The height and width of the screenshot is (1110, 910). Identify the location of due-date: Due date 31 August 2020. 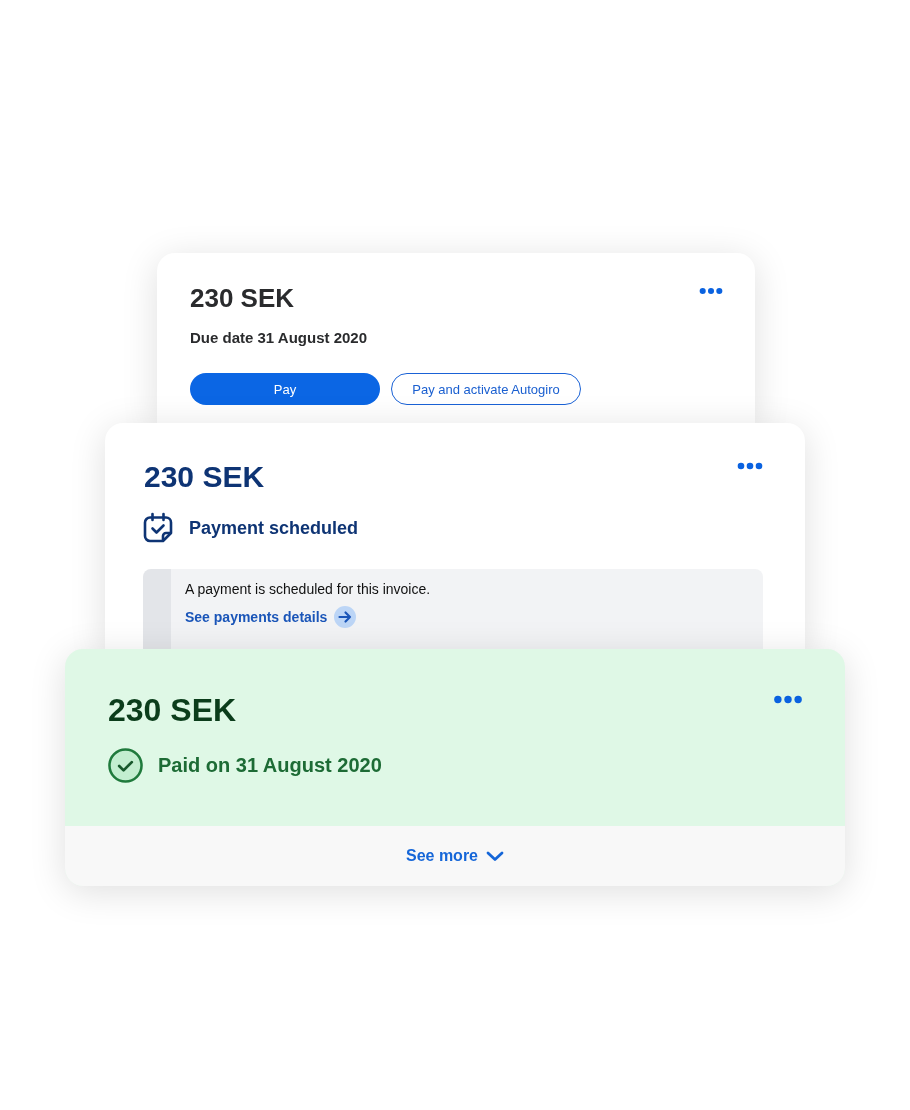
(279, 338).